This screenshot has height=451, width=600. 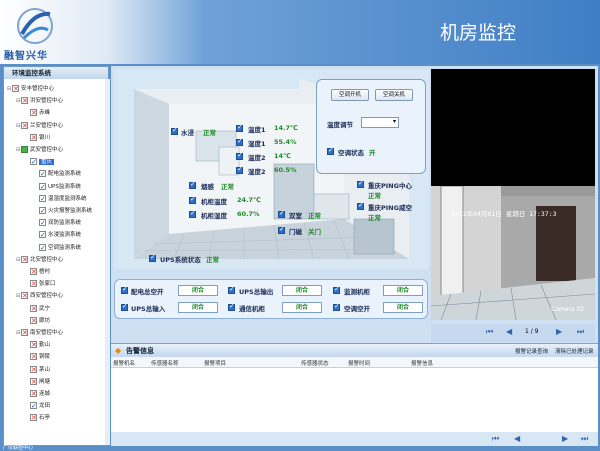 I want to click on camera-feed, so click(x=513, y=253).